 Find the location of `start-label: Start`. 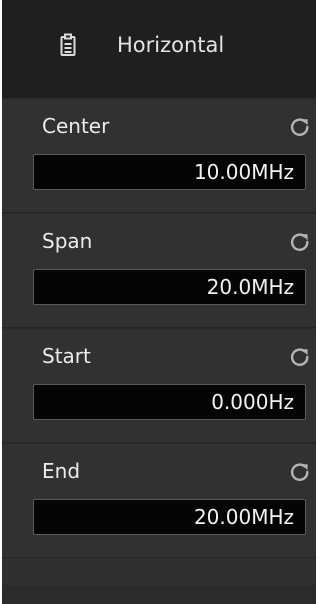

start-label: Start is located at coordinates (66, 356).